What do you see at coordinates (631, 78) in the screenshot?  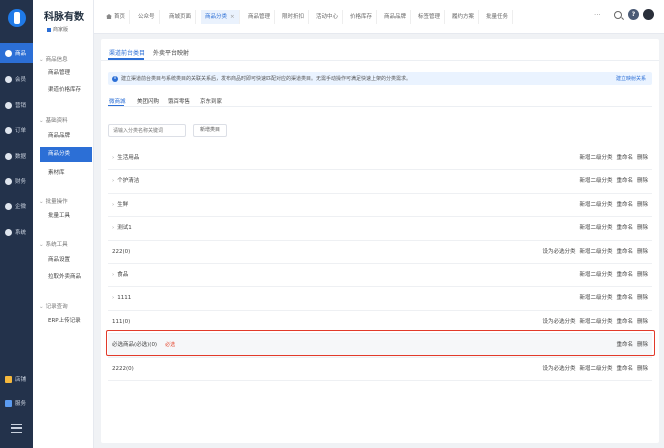 I see `create-mapping-link: 建立映射关系` at bounding box center [631, 78].